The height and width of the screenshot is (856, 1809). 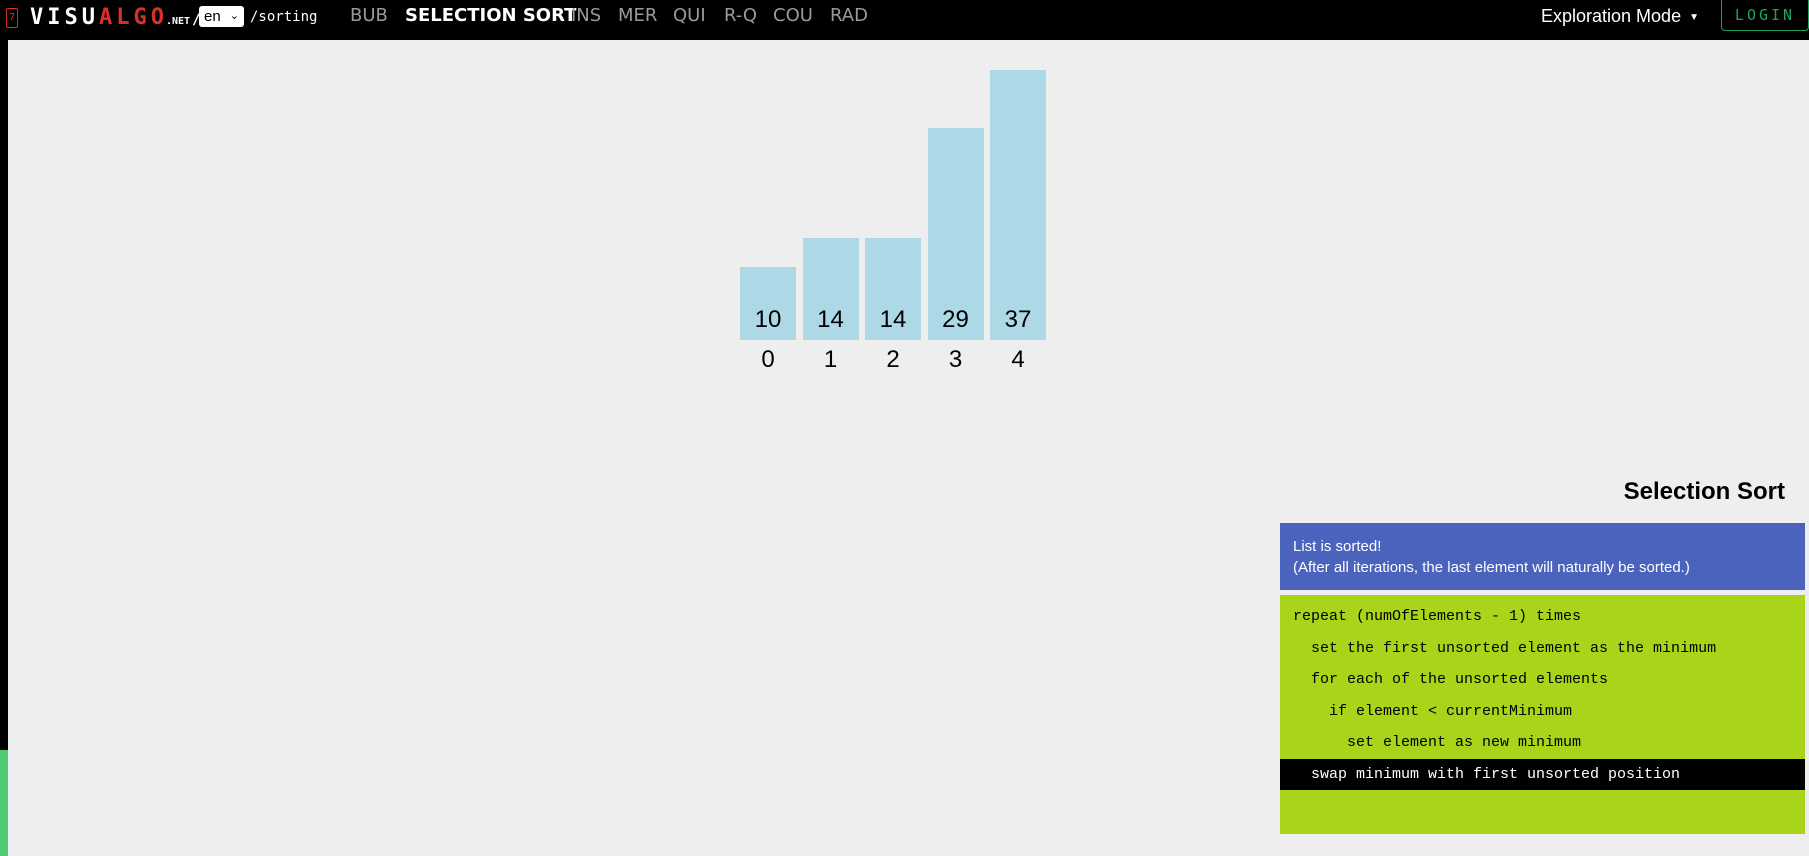 What do you see at coordinates (234, 16) in the screenshot?
I see `chevron-down-icon: ⌄` at bounding box center [234, 16].